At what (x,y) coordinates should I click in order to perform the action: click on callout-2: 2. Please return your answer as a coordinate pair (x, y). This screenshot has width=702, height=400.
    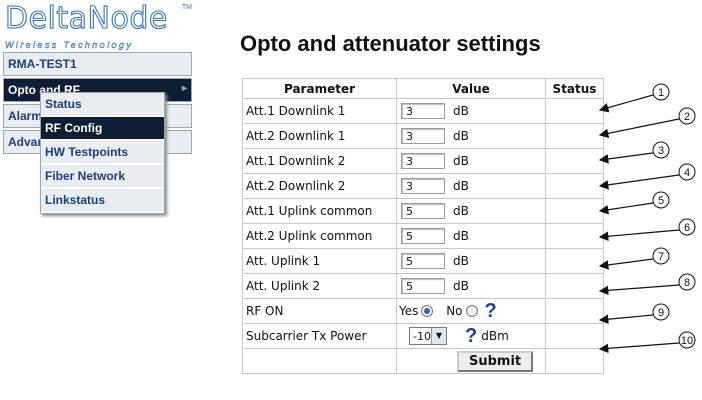
    Looking at the image, I should click on (647, 123).